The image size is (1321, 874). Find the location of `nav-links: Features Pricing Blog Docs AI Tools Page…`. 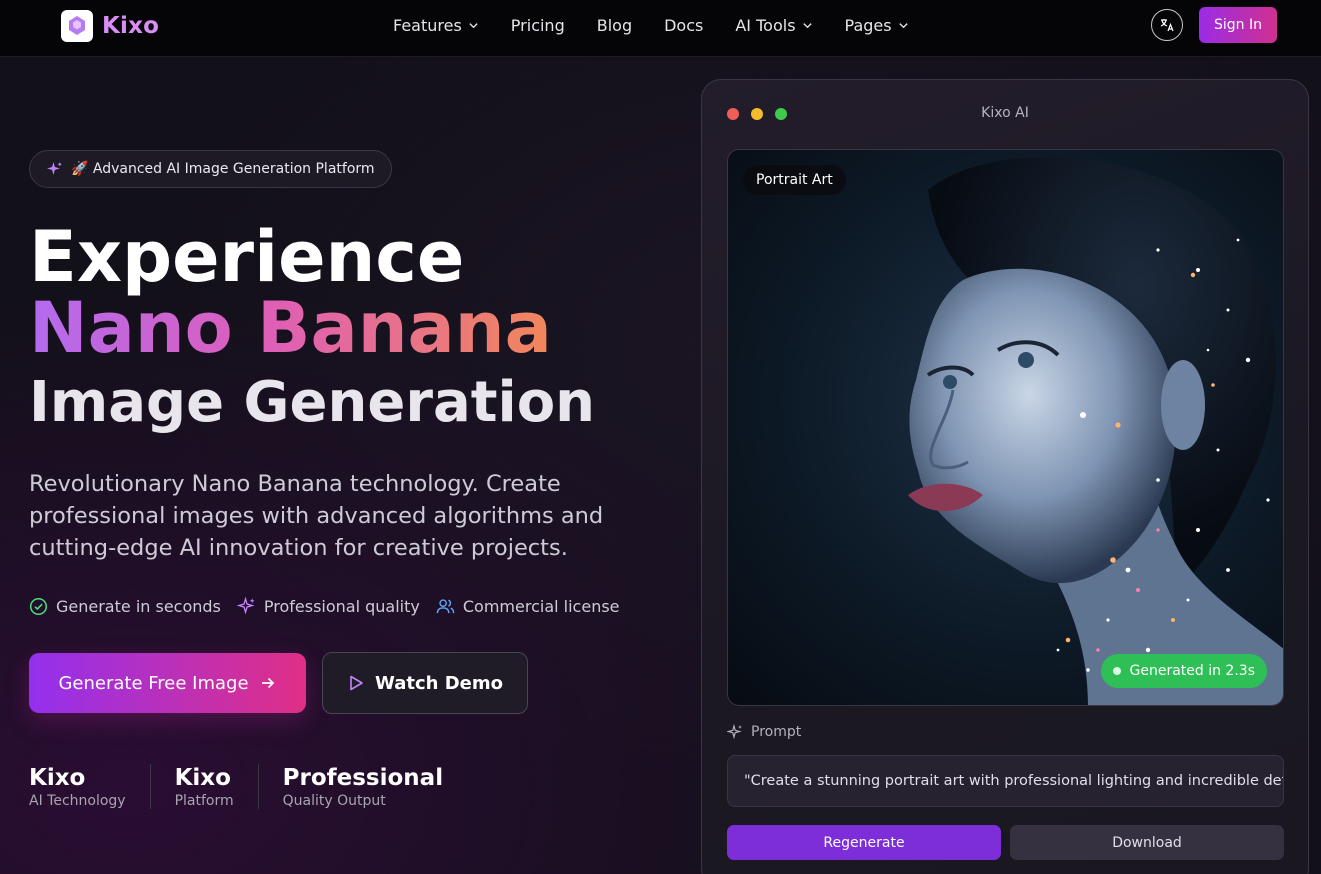

nav-links: Features Pricing Blog Docs AI Tools Page… is located at coordinates (667, 25).